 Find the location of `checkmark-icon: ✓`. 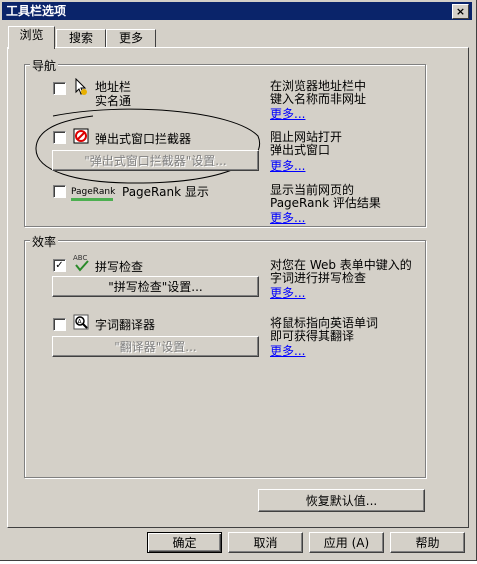

checkmark-icon: ✓ is located at coordinates (59, 265).